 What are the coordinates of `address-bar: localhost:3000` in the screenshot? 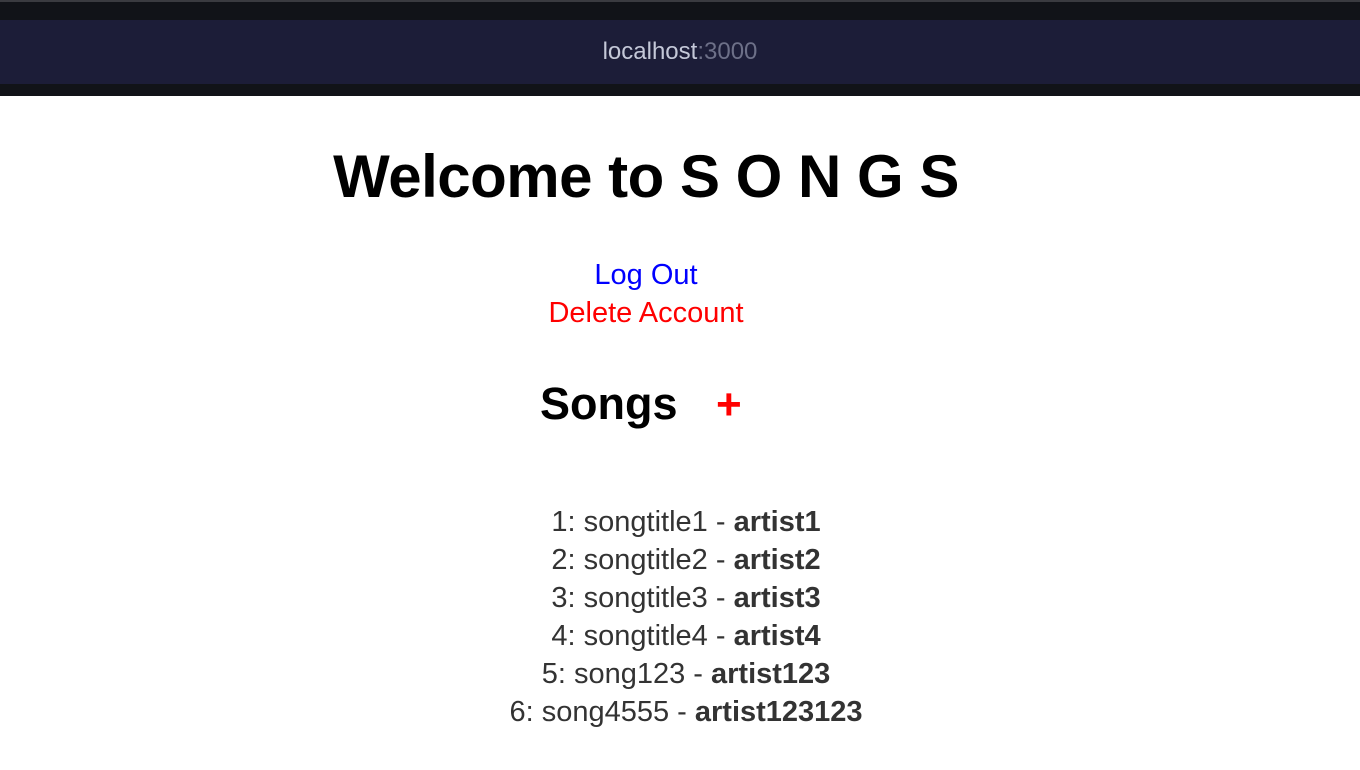 It's located at (680, 52).